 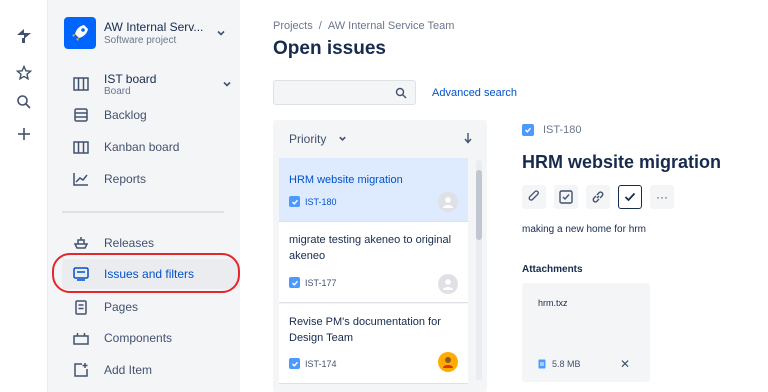 What do you see at coordinates (584, 229) in the screenshot?
I see `issue-description: making a new home for hrm` at bounding box center [584, 229].